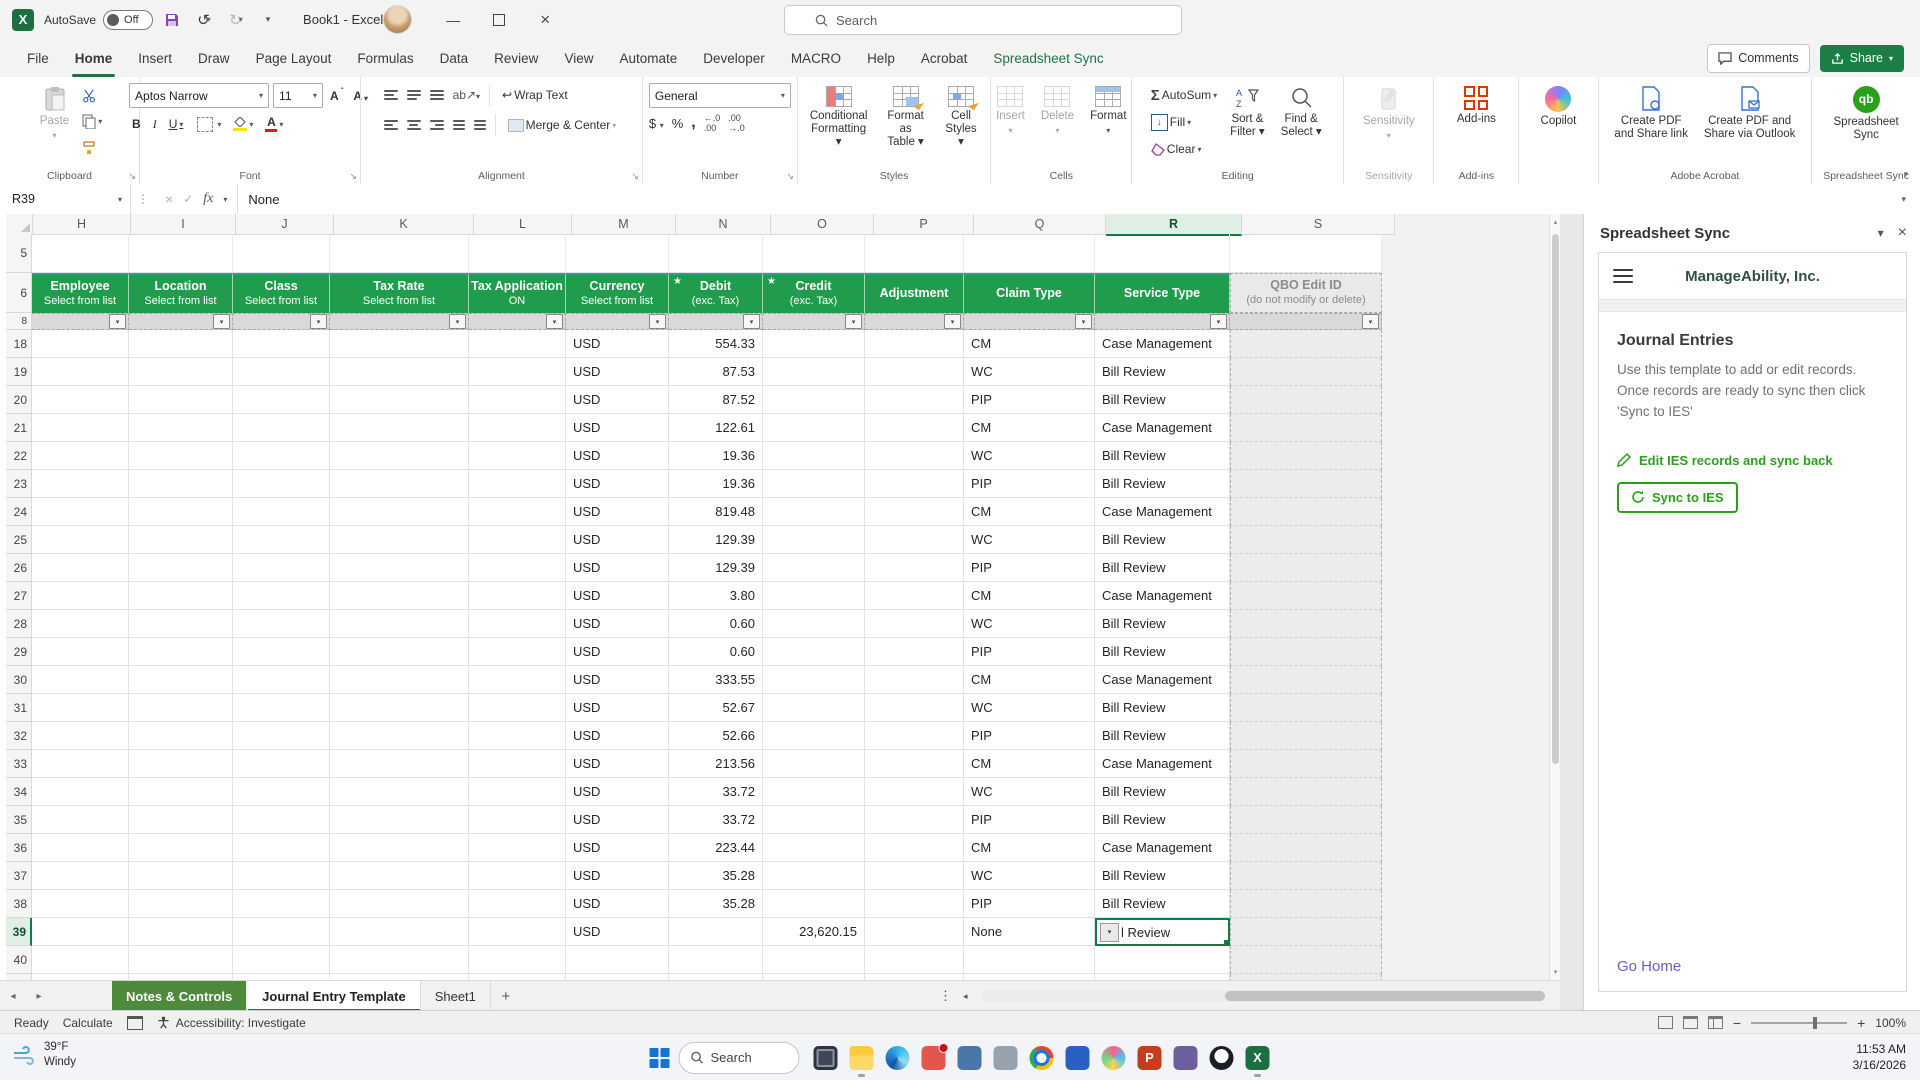 The image size is (1920, 1080). I want to click on cell-O34, so click(814, 792).